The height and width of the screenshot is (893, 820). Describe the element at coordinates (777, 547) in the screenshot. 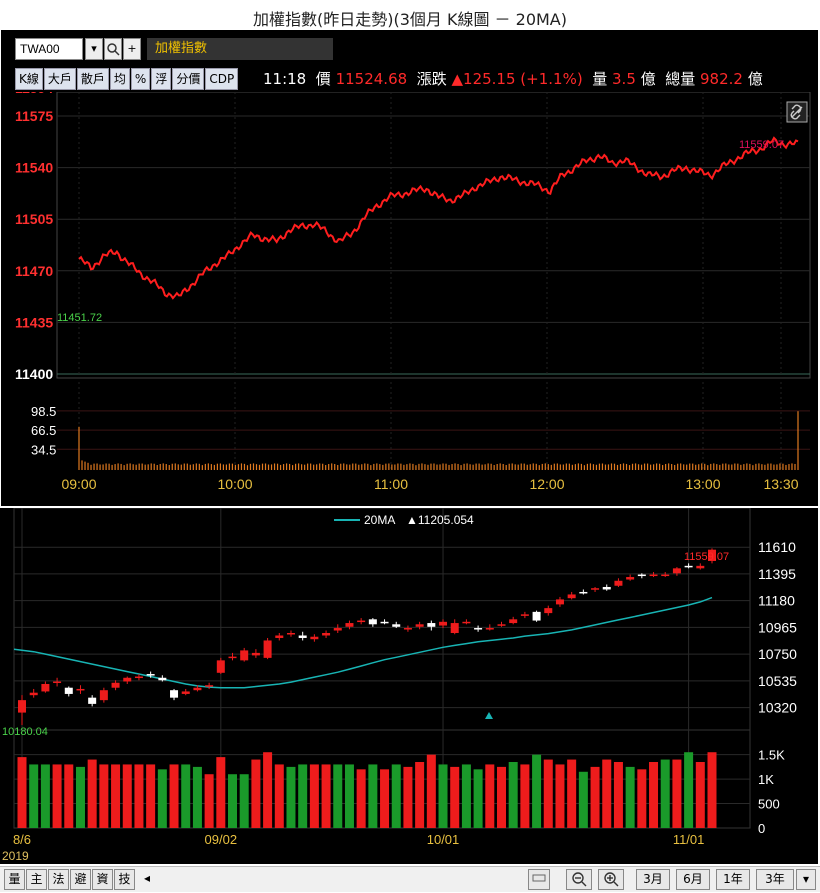

I see `kline-y-tick: 11610` at that location.